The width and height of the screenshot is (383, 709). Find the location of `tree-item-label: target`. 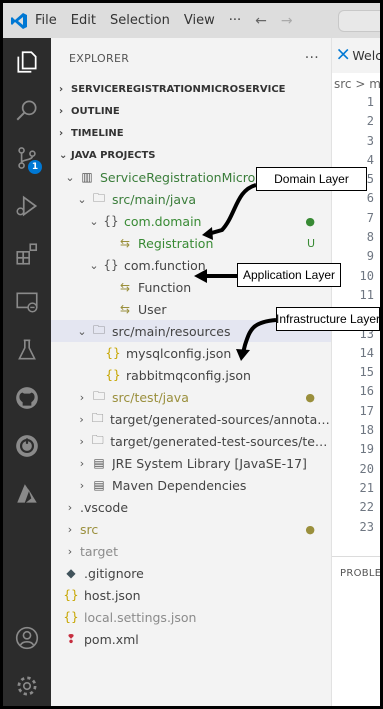

tree-item-label: target is located at coordinates (99, 551).